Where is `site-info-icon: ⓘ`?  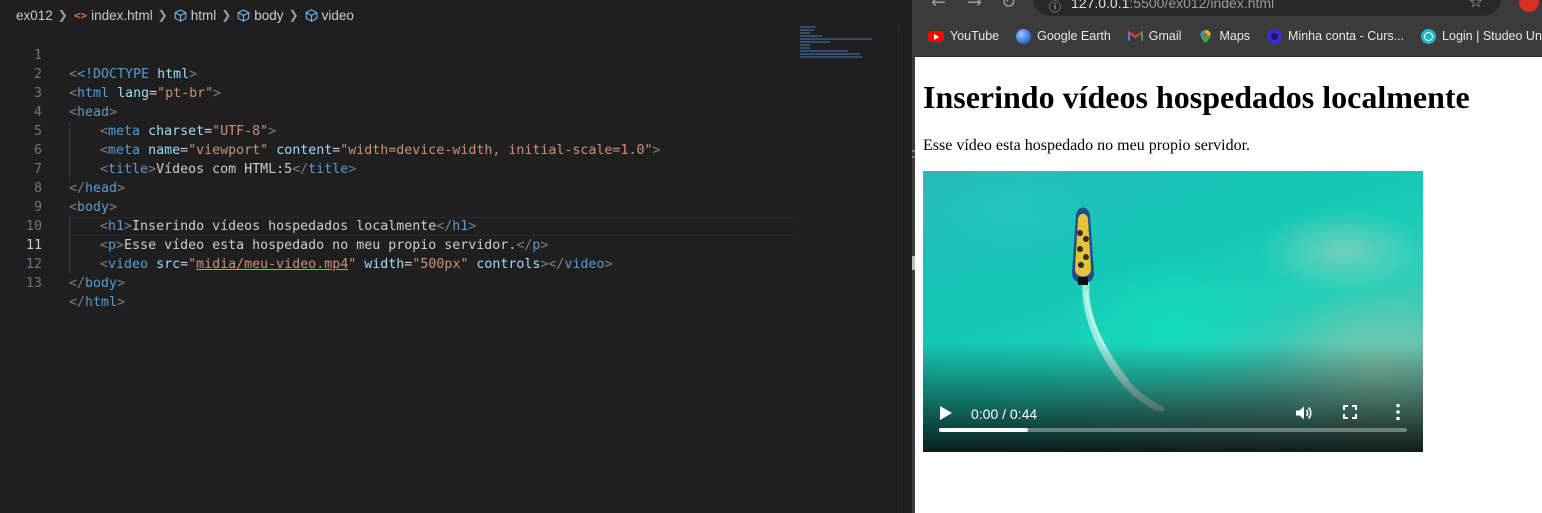
site-info-icon: ⓘ is located at coordinates (1055, 7).